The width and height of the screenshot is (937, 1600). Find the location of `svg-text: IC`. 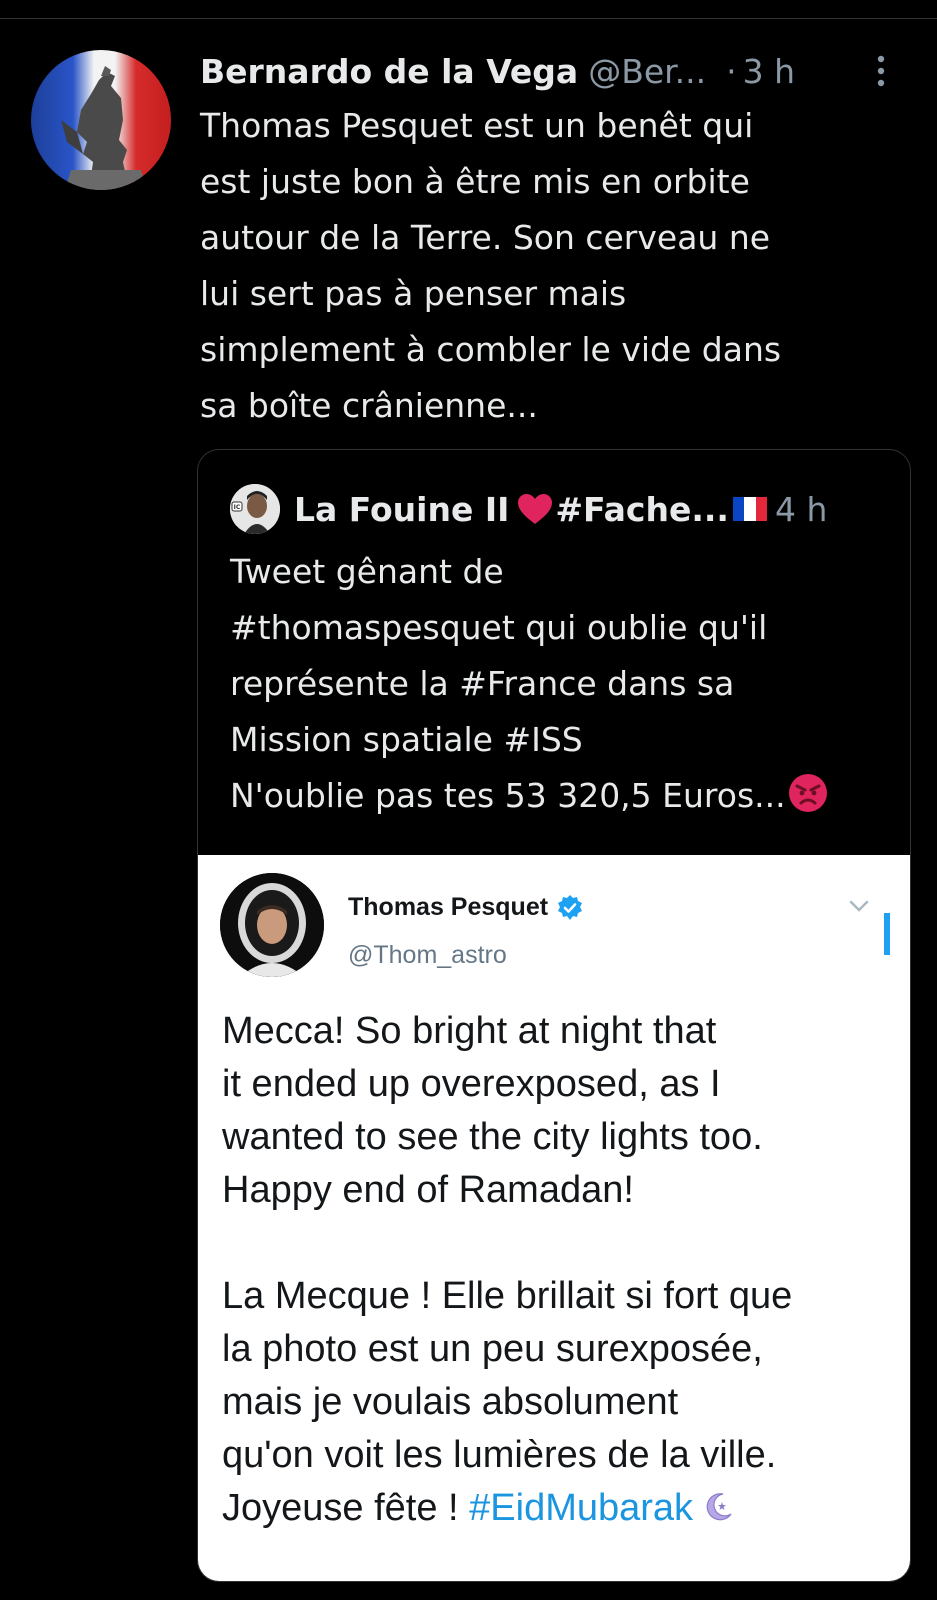

svg-text: IC is located at coordinates (237, 507).